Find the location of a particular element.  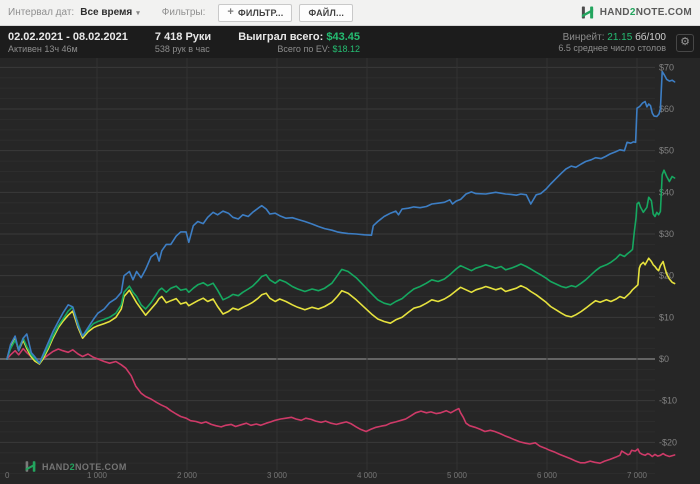

svg-text: 4 000 is located at coordinates (367, 475).